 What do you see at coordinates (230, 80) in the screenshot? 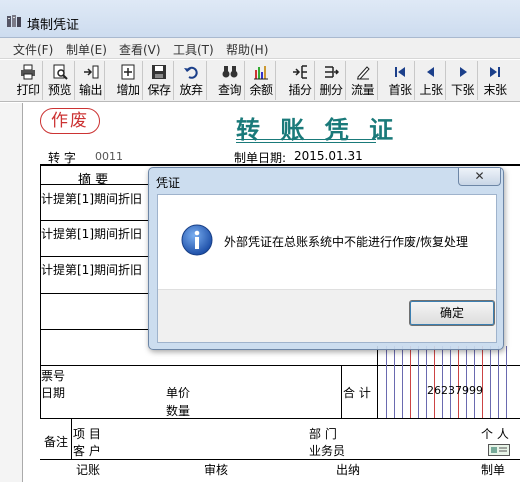
I see `query-button: 查询` at bounding box center [230, 80].